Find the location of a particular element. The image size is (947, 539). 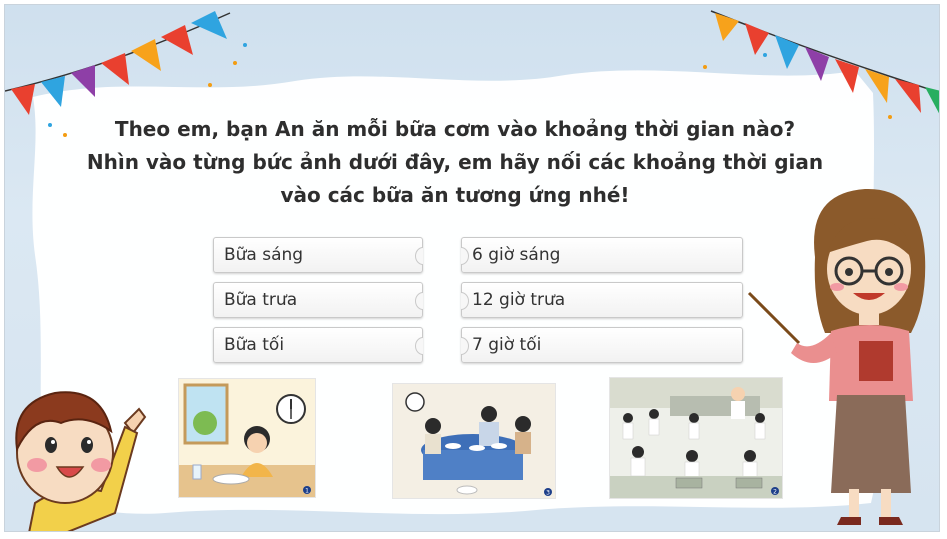

time-piece-6am: 6 giờ sáng is located at coordinates (602, 255).